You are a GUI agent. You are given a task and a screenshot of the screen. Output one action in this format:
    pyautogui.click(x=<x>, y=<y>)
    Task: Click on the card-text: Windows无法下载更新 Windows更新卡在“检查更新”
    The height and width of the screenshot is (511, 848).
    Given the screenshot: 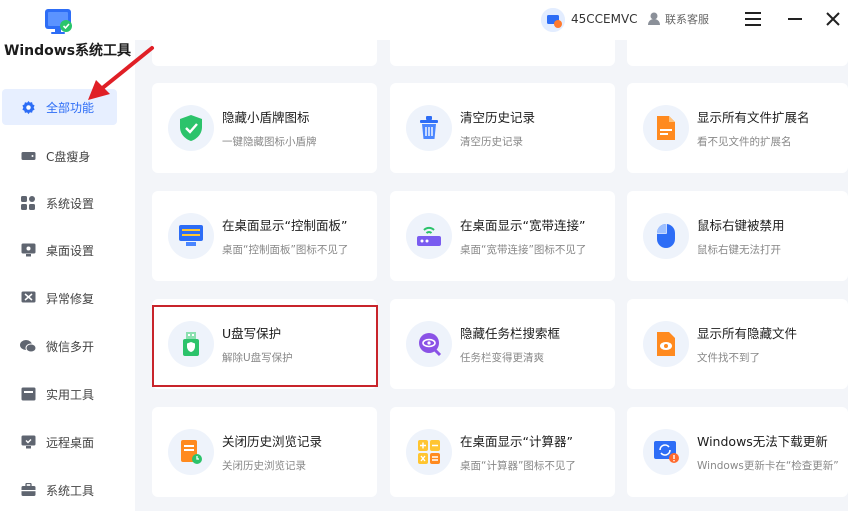 What is the action you would take?
    pyautogui.click(x=768, y=452)
    